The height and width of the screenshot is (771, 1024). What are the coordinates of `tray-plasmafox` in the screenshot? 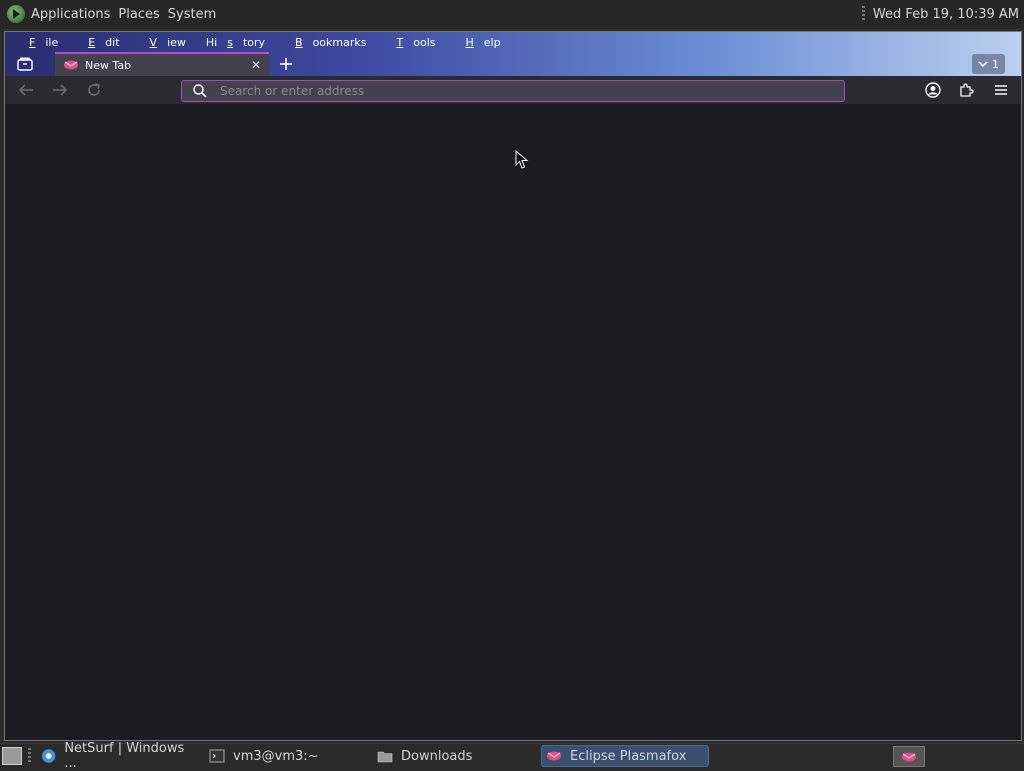 It's located at (909, 756).